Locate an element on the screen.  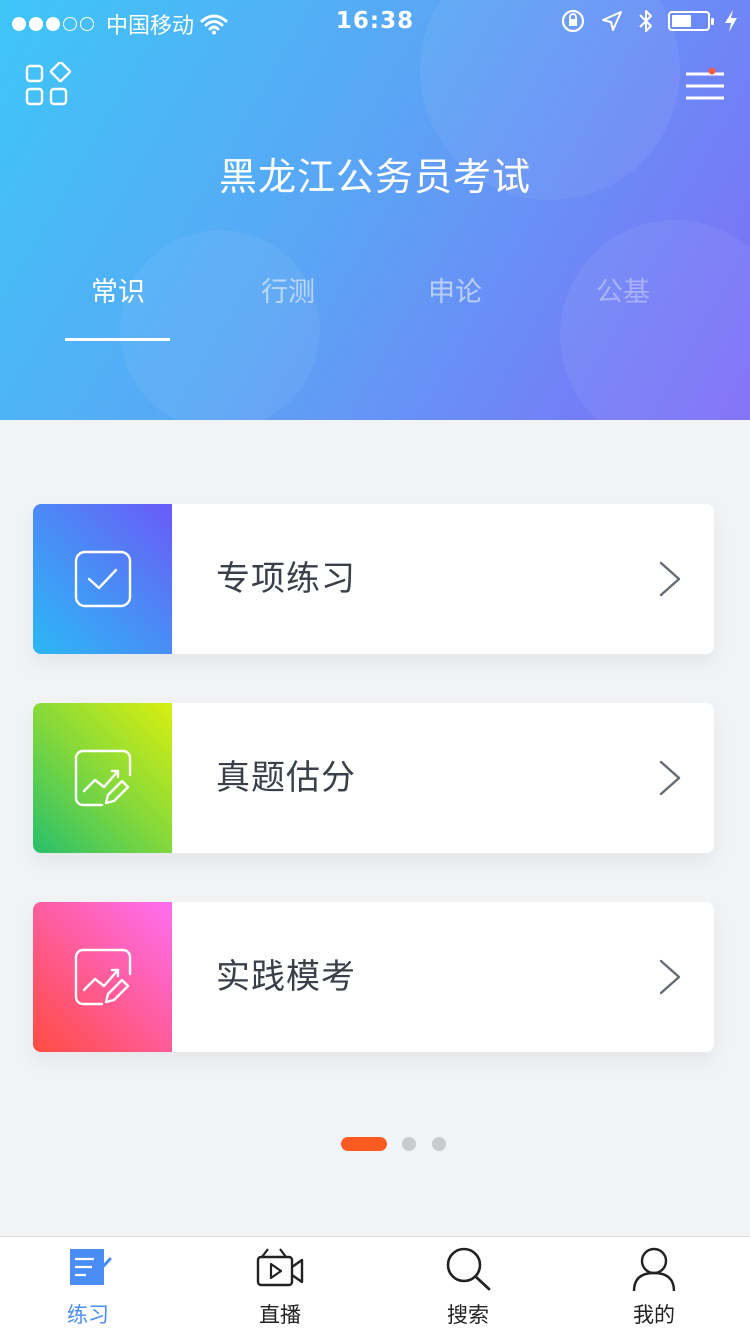
nav-label: 直播 is located at coordinates (280, 1315).